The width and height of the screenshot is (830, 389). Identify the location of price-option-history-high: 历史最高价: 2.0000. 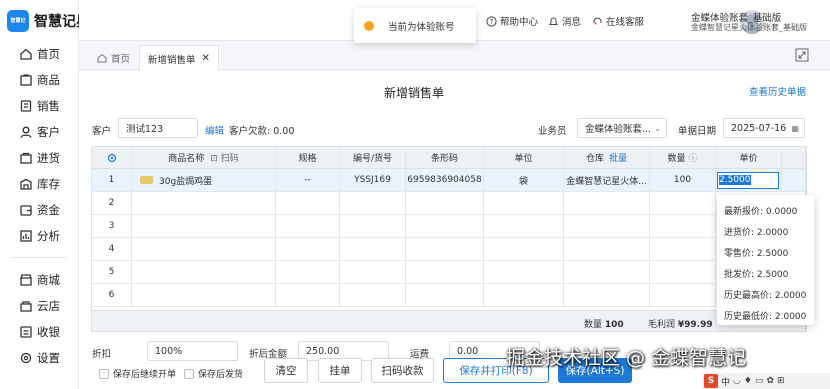
(765, 294).